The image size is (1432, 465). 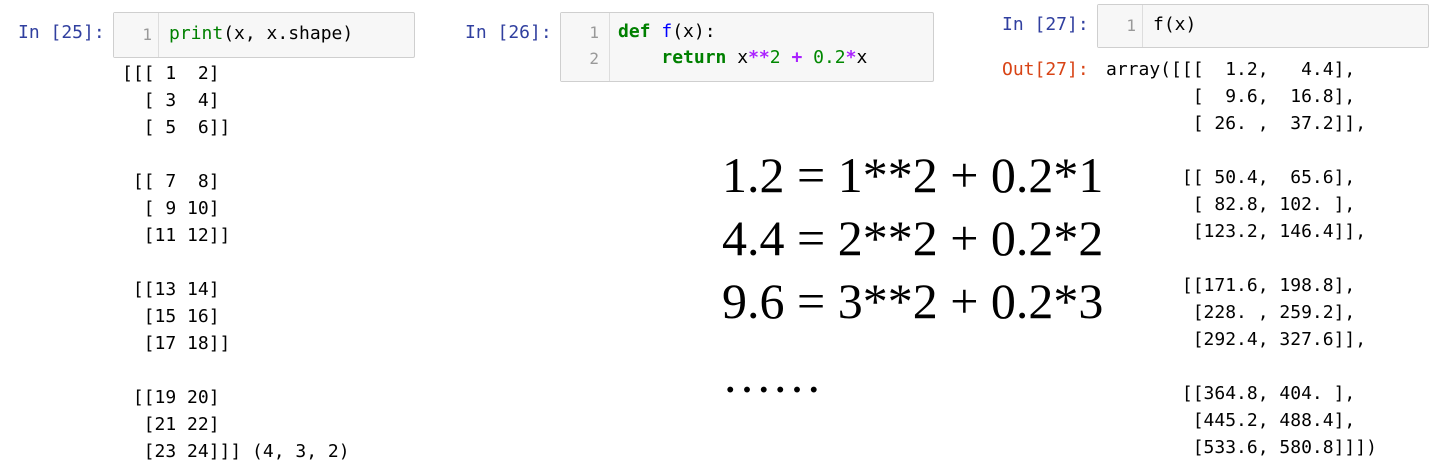 I want to click on params: (x):, so click(x=694, y=31).